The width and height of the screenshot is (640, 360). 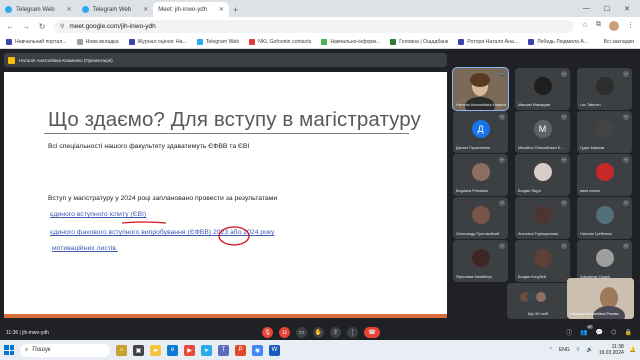 What do you see at coordinates (97, 41) in the screenshot?
I see `bookmark-item: Нова вкладка` at bounding box center [97, 41].